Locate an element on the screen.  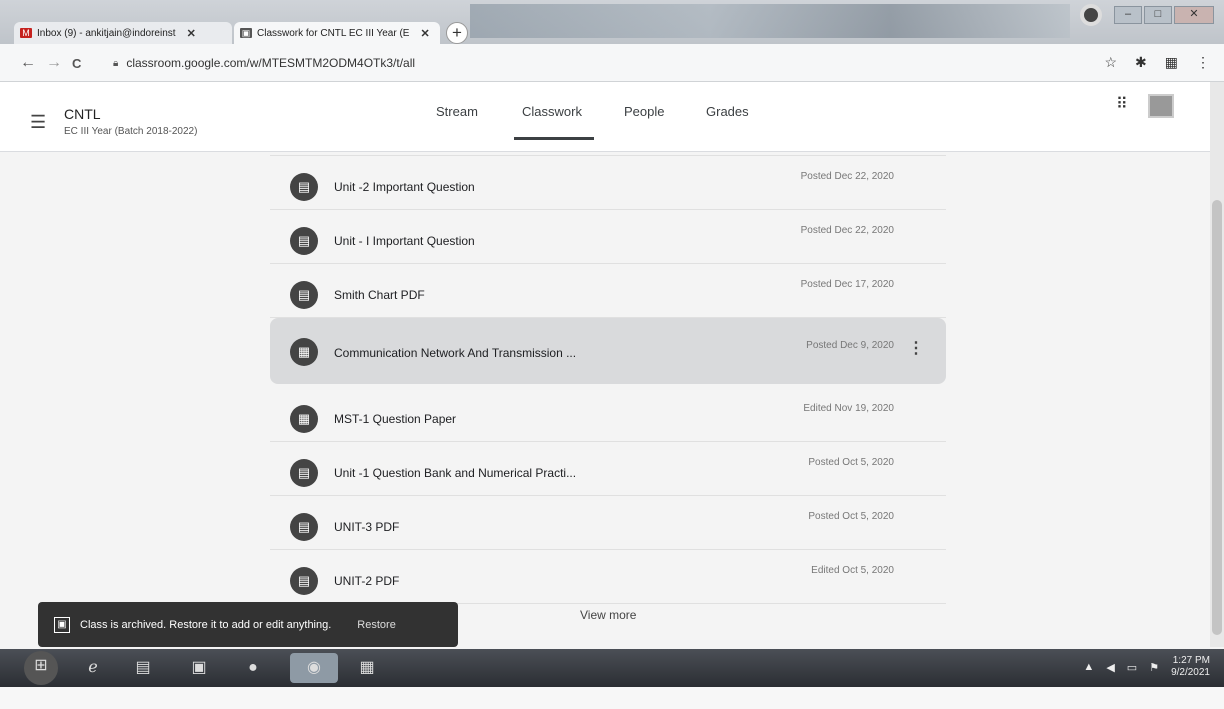
item-title: Smith Chart PDF is located at coordinates (379, 295).